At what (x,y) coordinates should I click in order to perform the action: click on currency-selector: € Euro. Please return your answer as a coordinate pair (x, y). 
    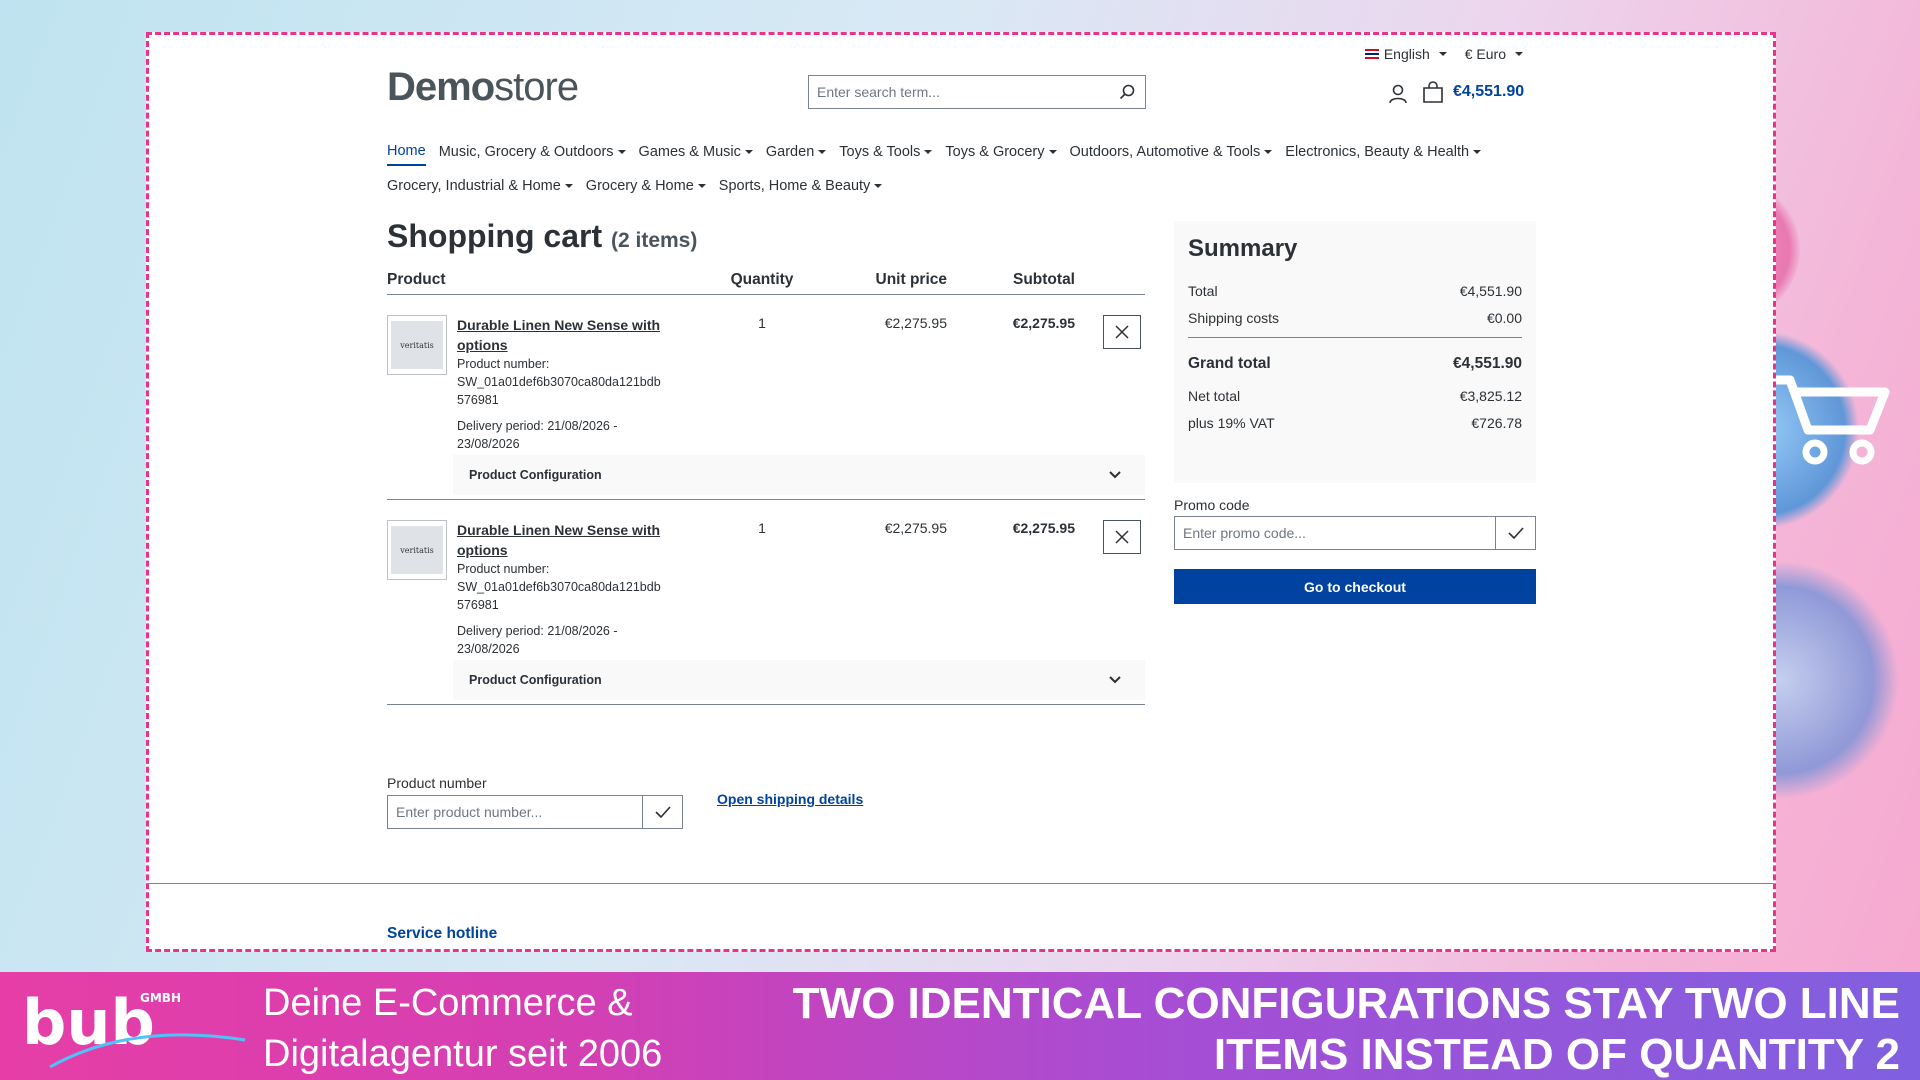
    Looking at the image, I should click on (1494, 54).